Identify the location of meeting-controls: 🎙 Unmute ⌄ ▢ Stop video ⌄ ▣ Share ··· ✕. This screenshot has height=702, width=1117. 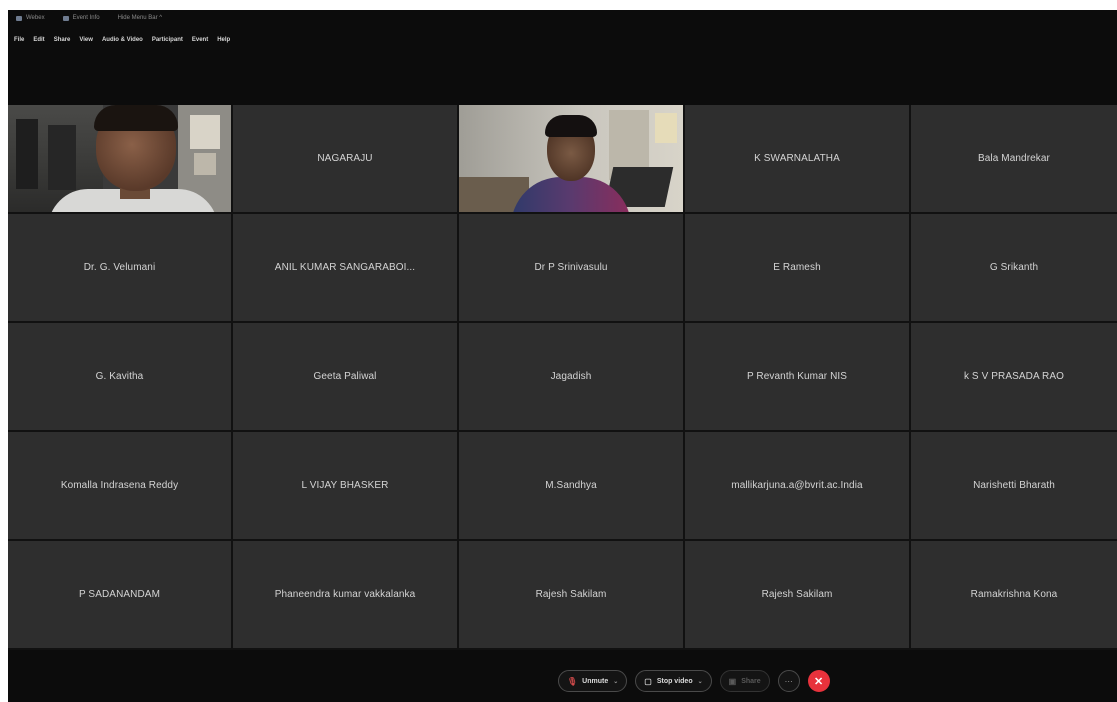
(694, 681).